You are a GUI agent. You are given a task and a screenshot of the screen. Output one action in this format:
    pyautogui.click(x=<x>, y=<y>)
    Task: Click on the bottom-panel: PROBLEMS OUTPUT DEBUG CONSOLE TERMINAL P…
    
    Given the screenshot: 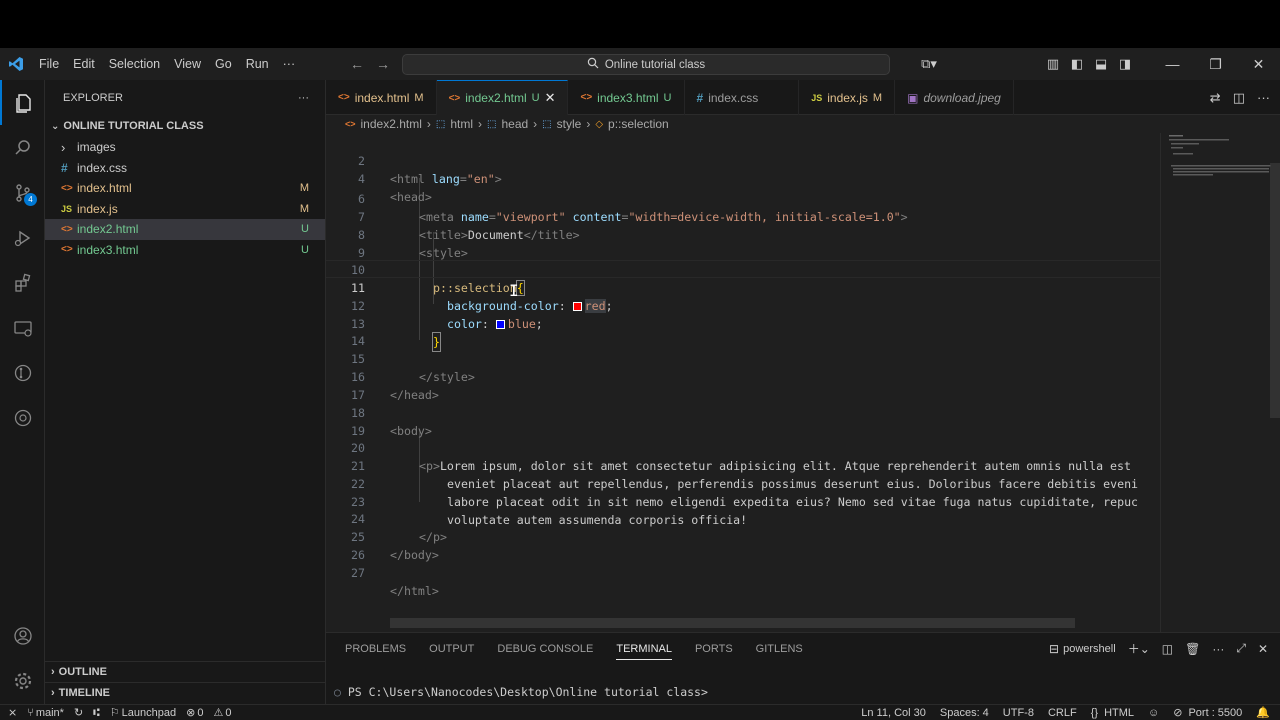 What is the action you would take?
    pyautogui.click(x=803, y=668)
    